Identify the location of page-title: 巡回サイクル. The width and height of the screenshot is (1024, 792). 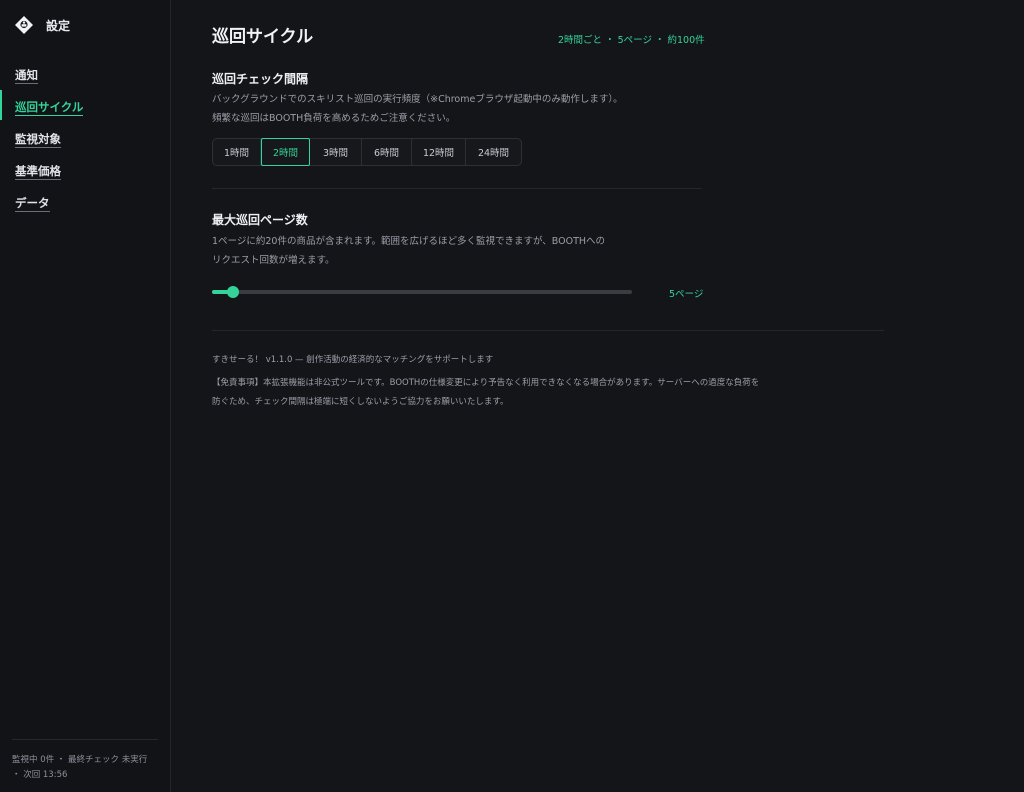
(263, 37).